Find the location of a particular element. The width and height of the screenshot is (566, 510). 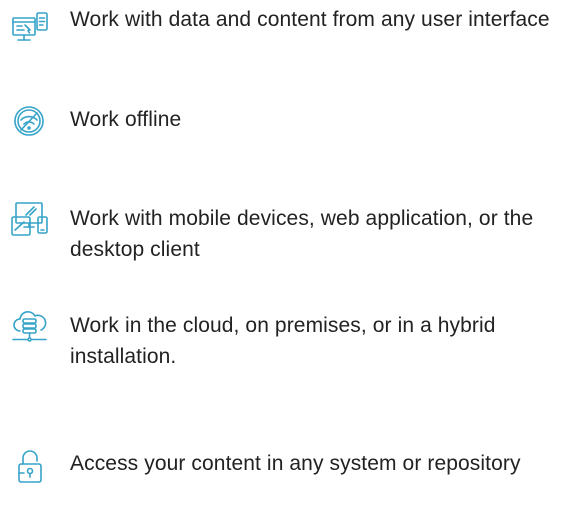

devices-icon is located at coordinates (30, 220).